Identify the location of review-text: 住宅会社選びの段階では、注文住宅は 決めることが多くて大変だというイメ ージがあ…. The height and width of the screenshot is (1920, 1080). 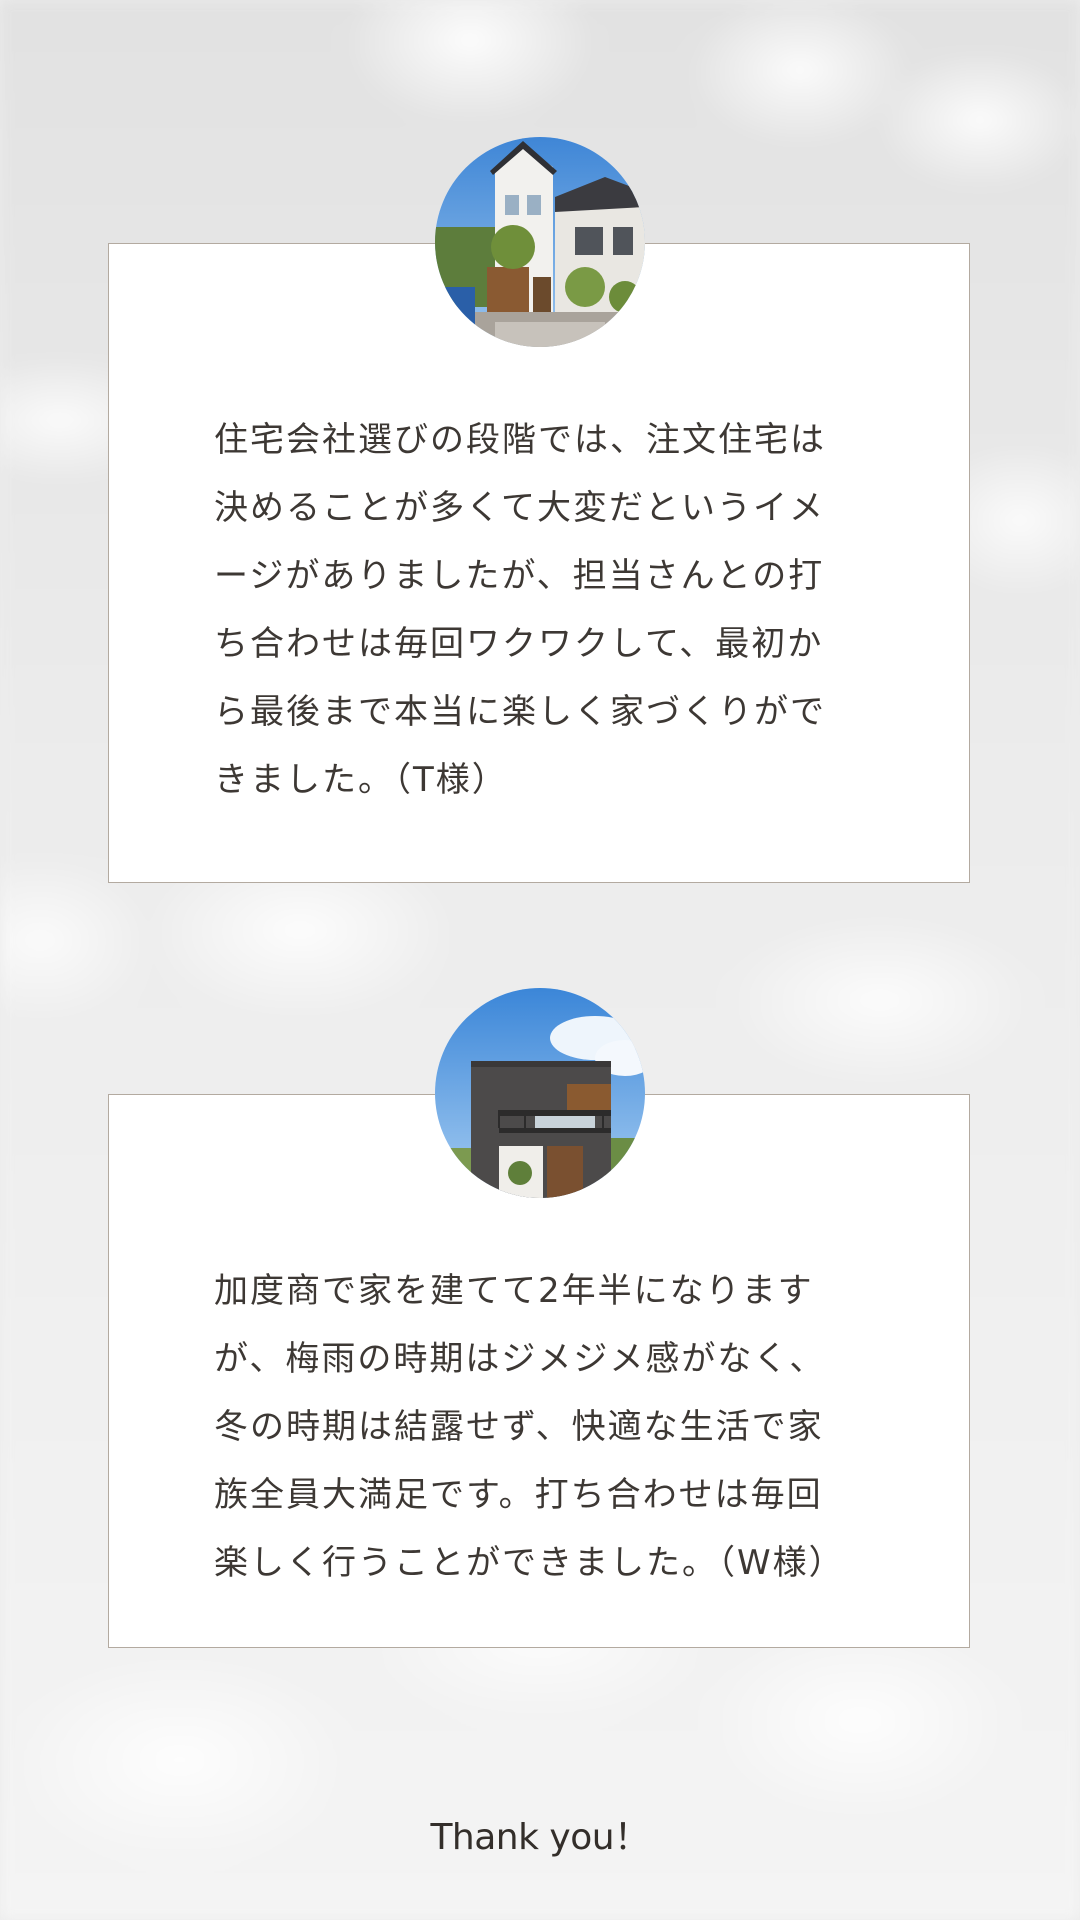
(520, 610).